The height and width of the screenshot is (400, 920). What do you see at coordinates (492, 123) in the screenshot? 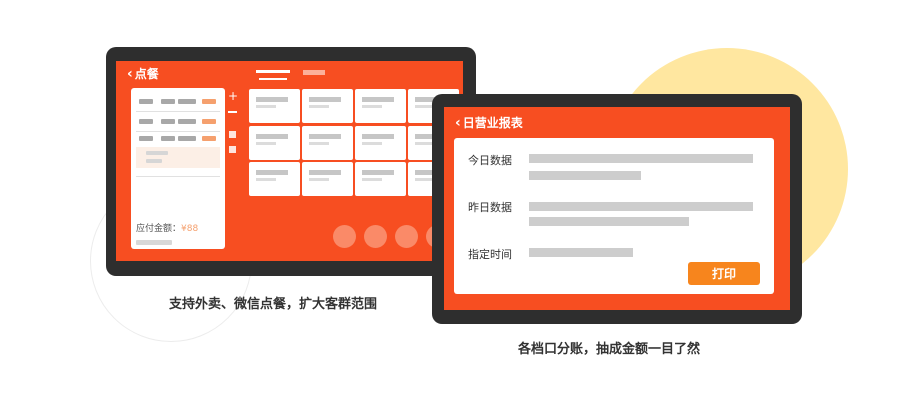
I see `report-title: 日营业报表` at bounding box center [492, 123].